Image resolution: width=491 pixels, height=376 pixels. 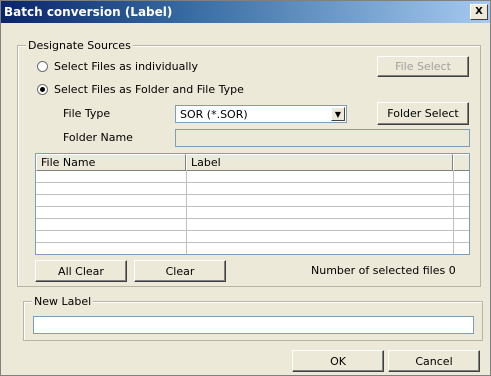 What do you see at coordinates (149, 89) in the screenshot?
I see `radio-folder-label: Select Files as Folder and File Type` at bounding box center [149, 89].